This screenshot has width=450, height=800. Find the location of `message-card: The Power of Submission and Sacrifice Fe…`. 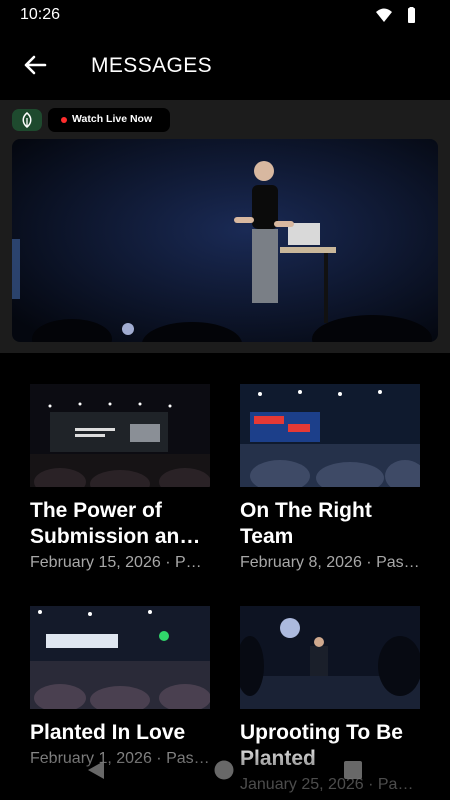

message-card: The Power of Submission and Sacrifice Fe… is located at coordinates (121, 478).